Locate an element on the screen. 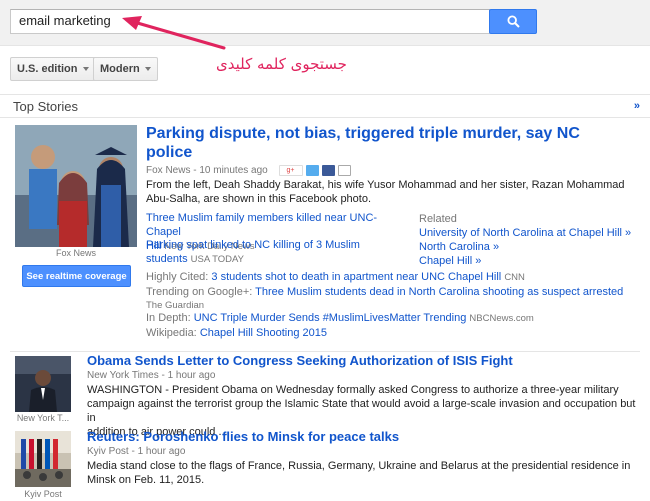 This screenshot has height=501, width=650. email-icon is located at coordinates (344, 170).